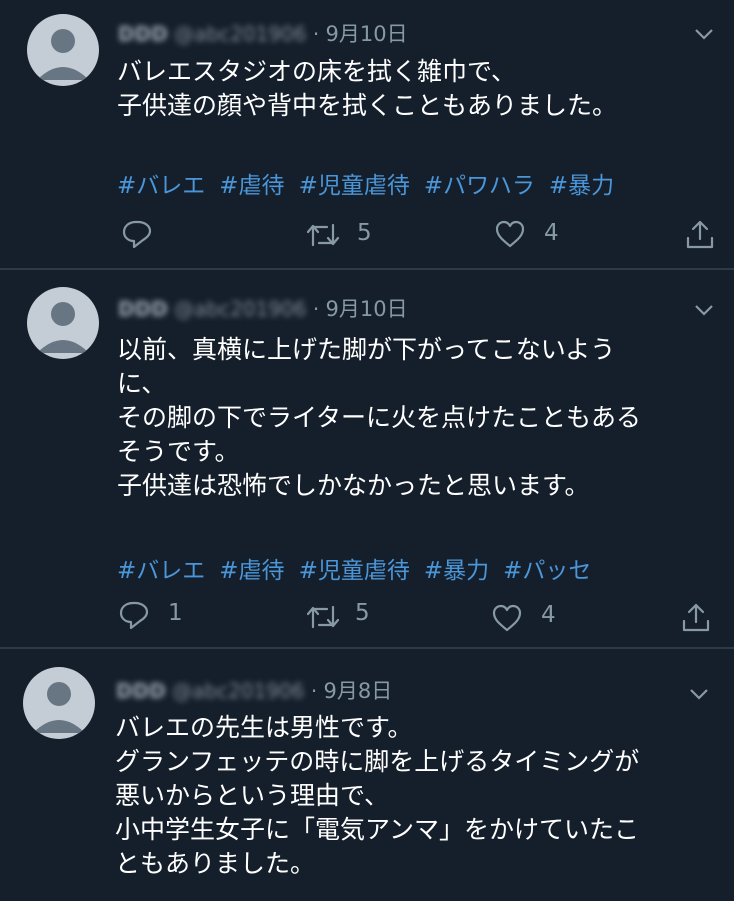 Image resolution: width=734 pixels, height=901 pixels. I want to click on hashtag-list: #バレエ #虐待 #児童虐待 #暴力 #パッセ, so click(361, 568).